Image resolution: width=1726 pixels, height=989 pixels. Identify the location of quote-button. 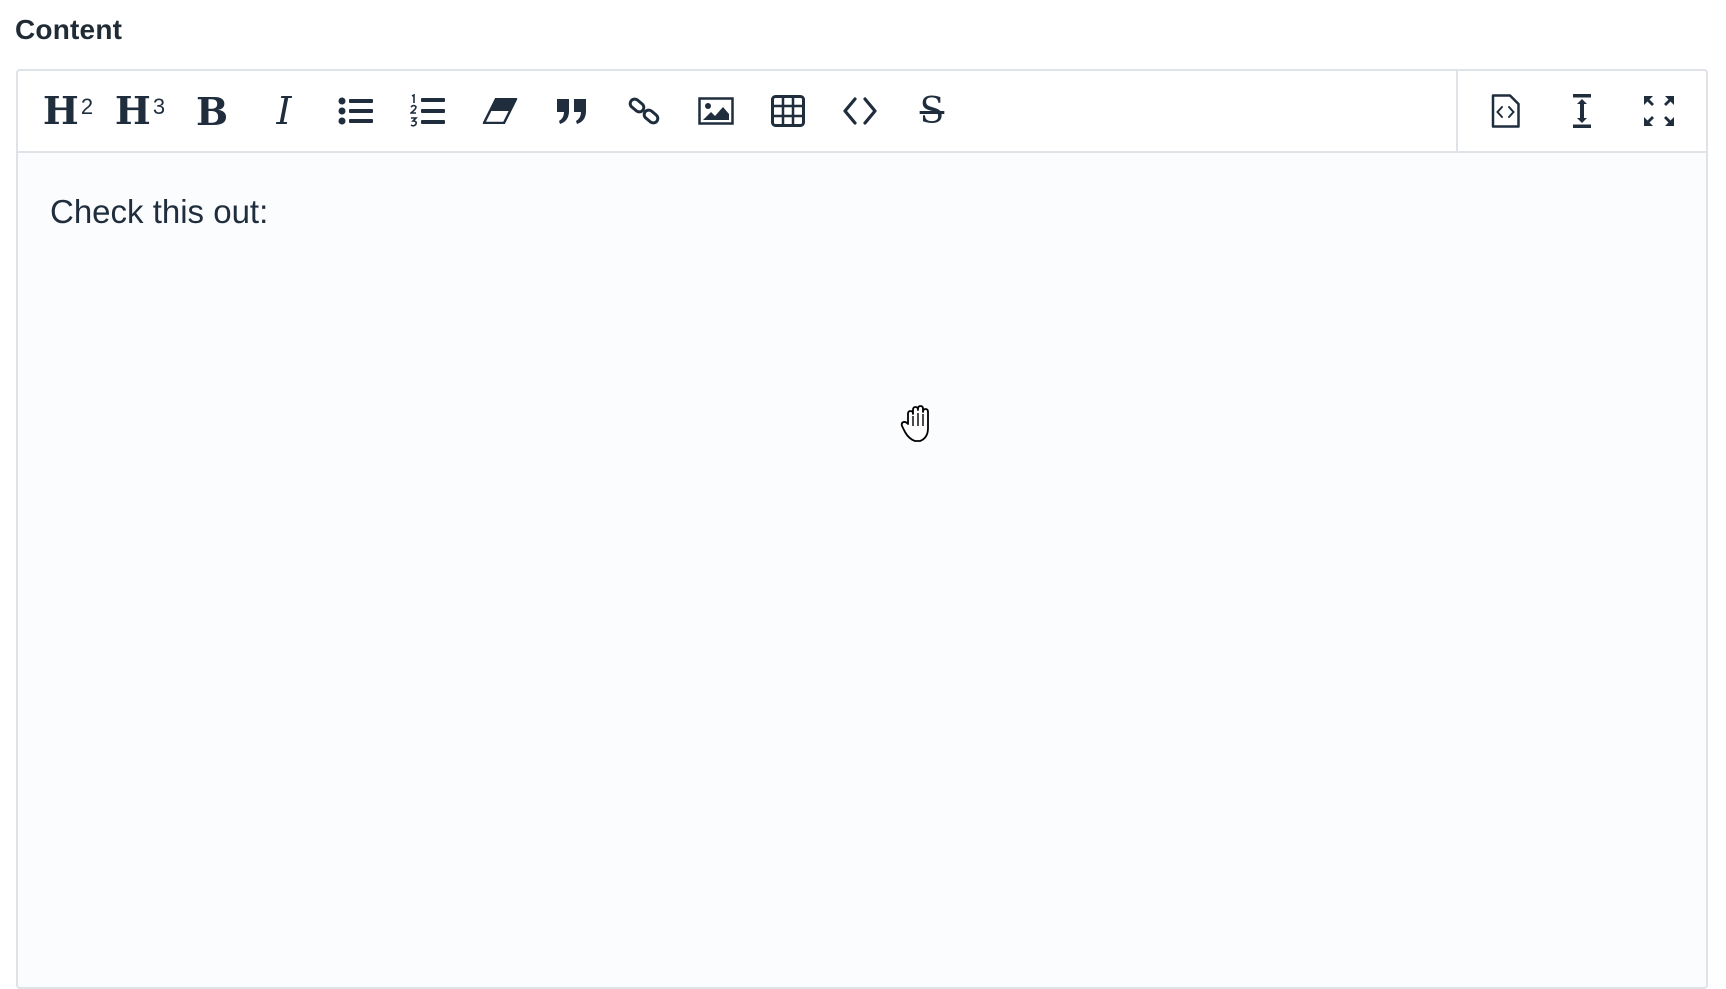
(572, 111).